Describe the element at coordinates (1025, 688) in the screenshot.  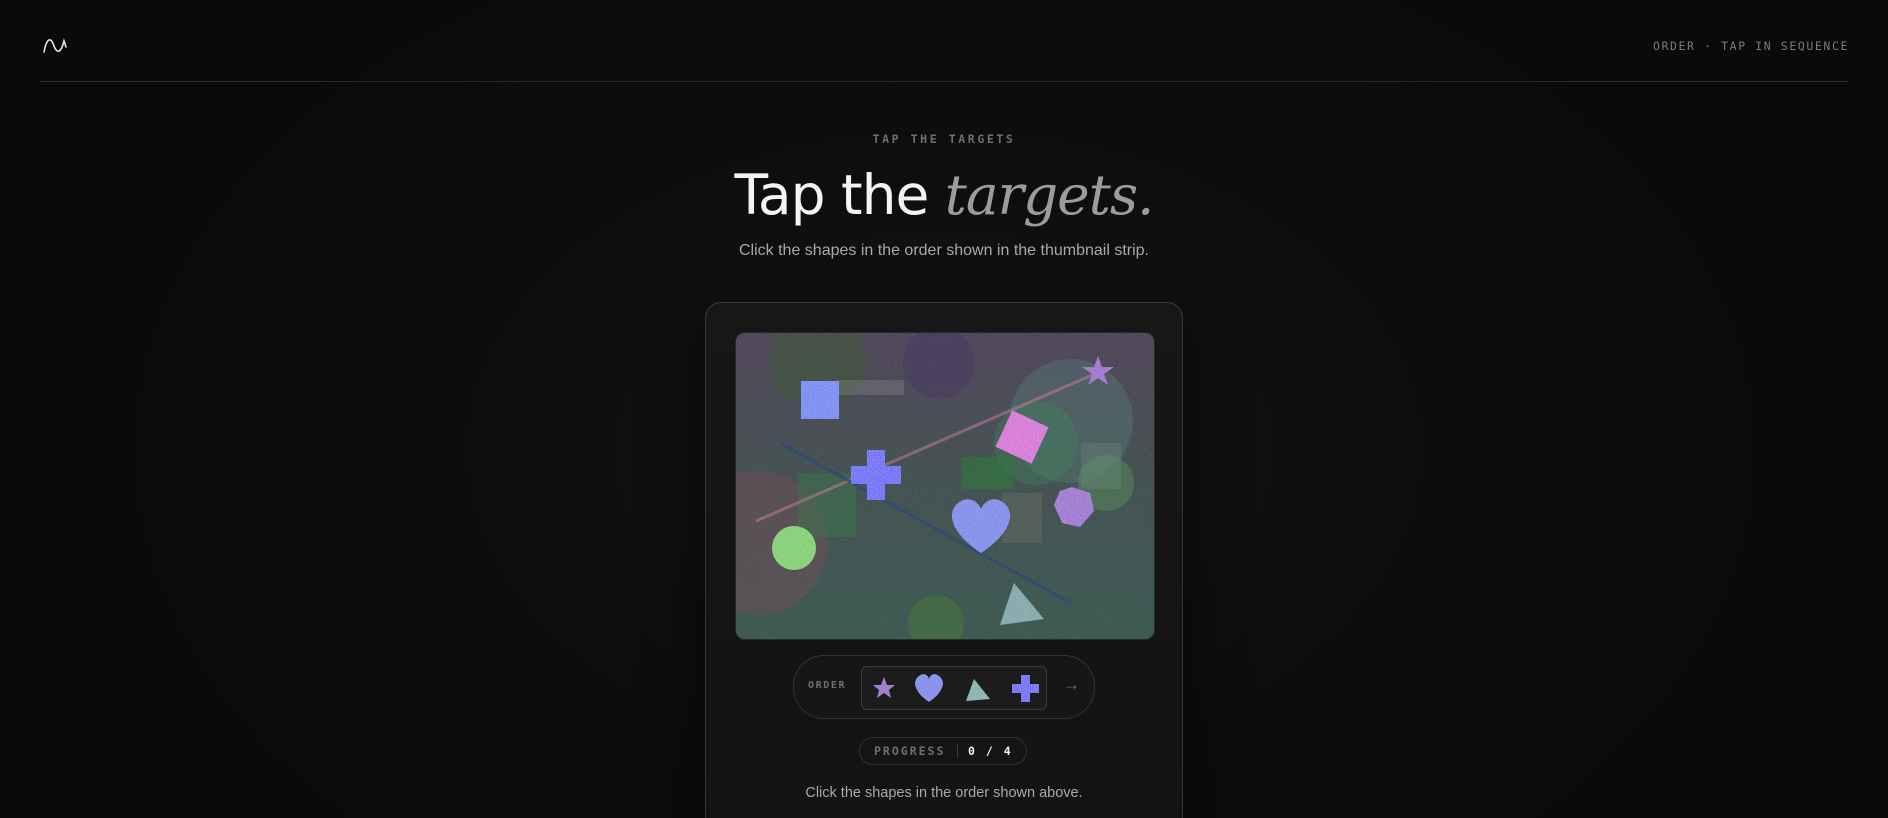
I see `cross-icon` at that location.